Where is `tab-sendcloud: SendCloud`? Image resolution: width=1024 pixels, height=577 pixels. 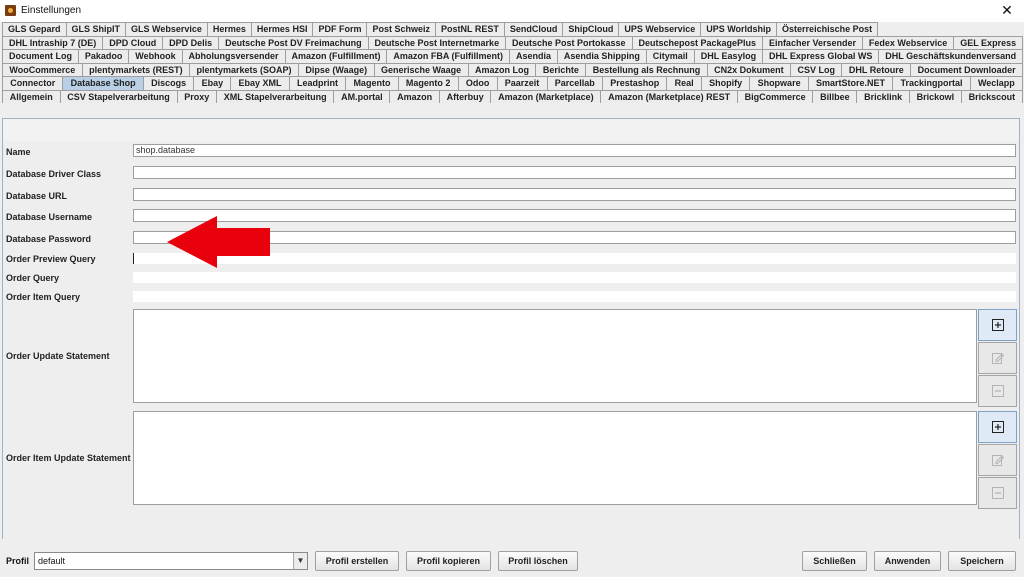
tab-sendcloud: SendCloud is located at coordinates (533, 29).